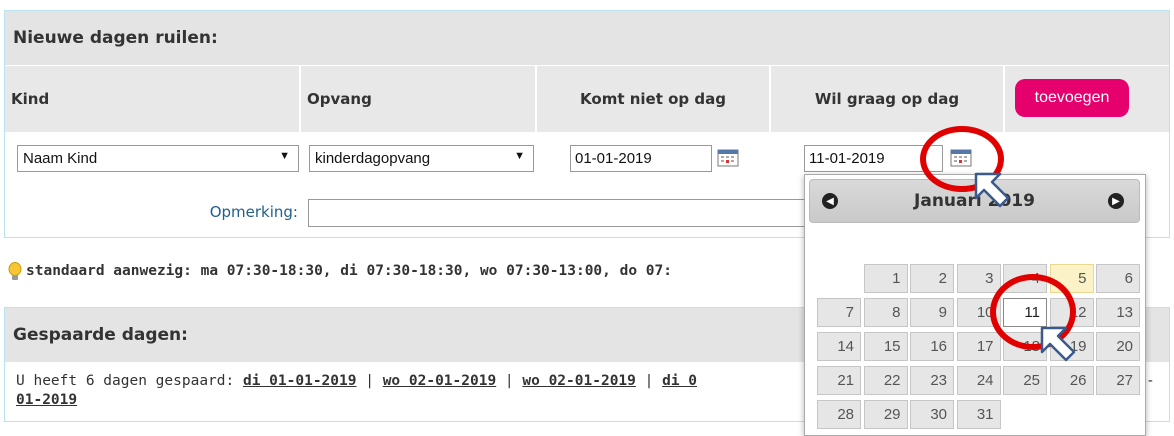 The width and height of the screenshot is (1174, 436). What do you see at coordinates (558, 213) in the screenshot?
I see `opmerking-input` at bounding box center [558, 213].